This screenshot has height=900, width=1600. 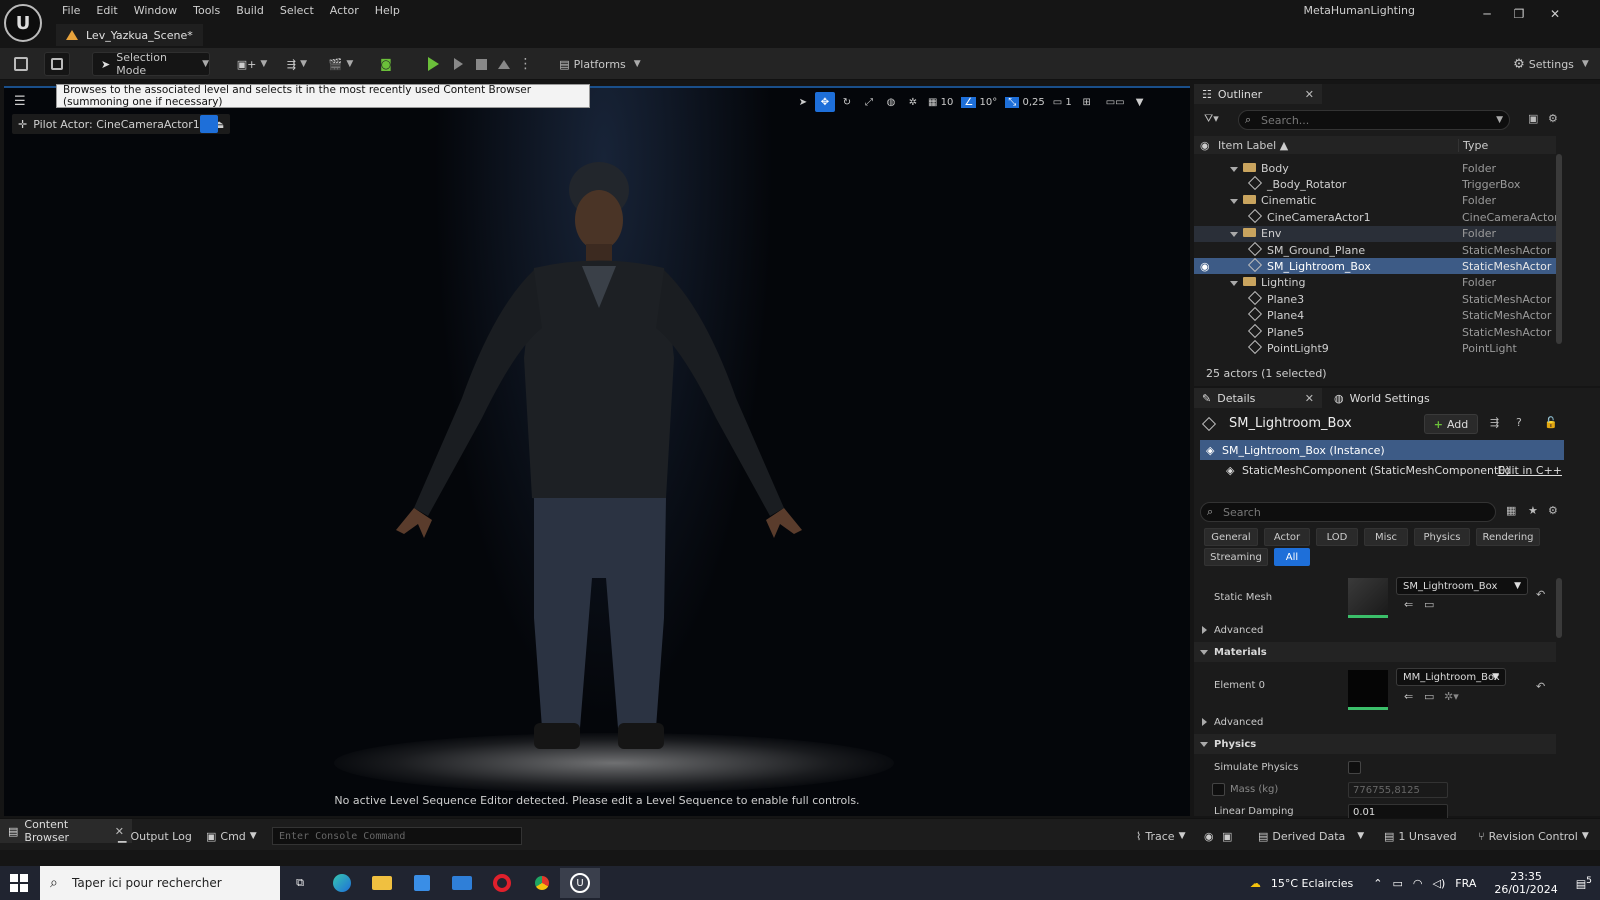 What do you see at coordinates (1473, 145) in the screenshot?
I see `type-header: Type` at bounding box center [1473, 145].